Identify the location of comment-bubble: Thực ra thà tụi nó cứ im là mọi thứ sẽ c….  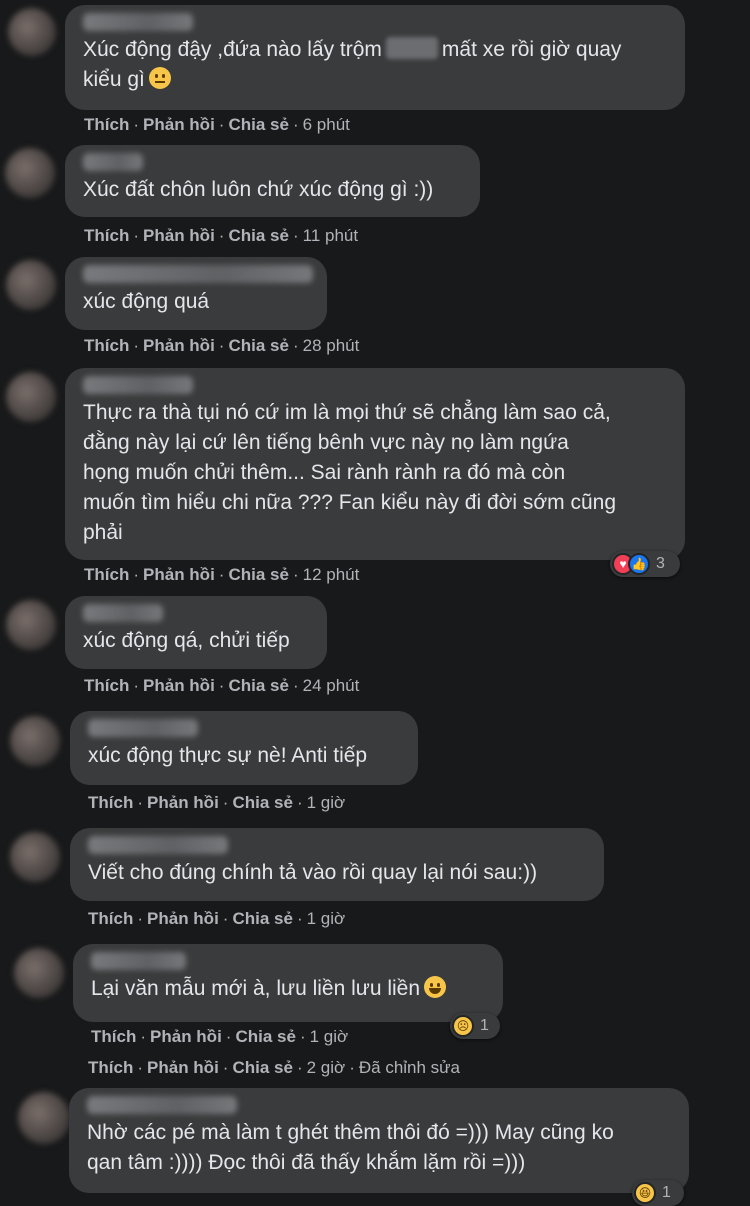
(375, 464).